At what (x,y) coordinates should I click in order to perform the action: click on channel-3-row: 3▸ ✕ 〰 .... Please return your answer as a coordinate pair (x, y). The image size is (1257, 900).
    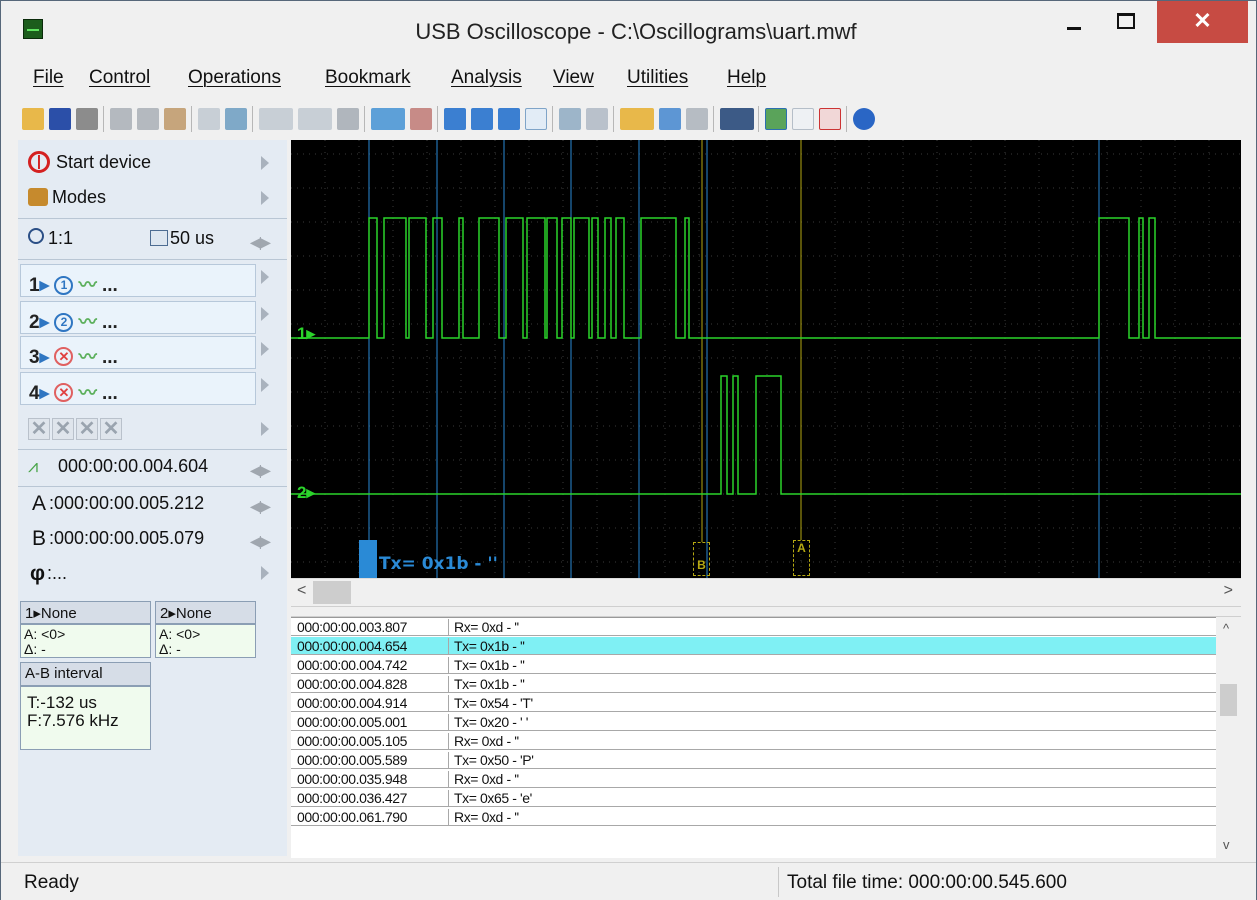
    Looking at the image, I should click on (138, 352).